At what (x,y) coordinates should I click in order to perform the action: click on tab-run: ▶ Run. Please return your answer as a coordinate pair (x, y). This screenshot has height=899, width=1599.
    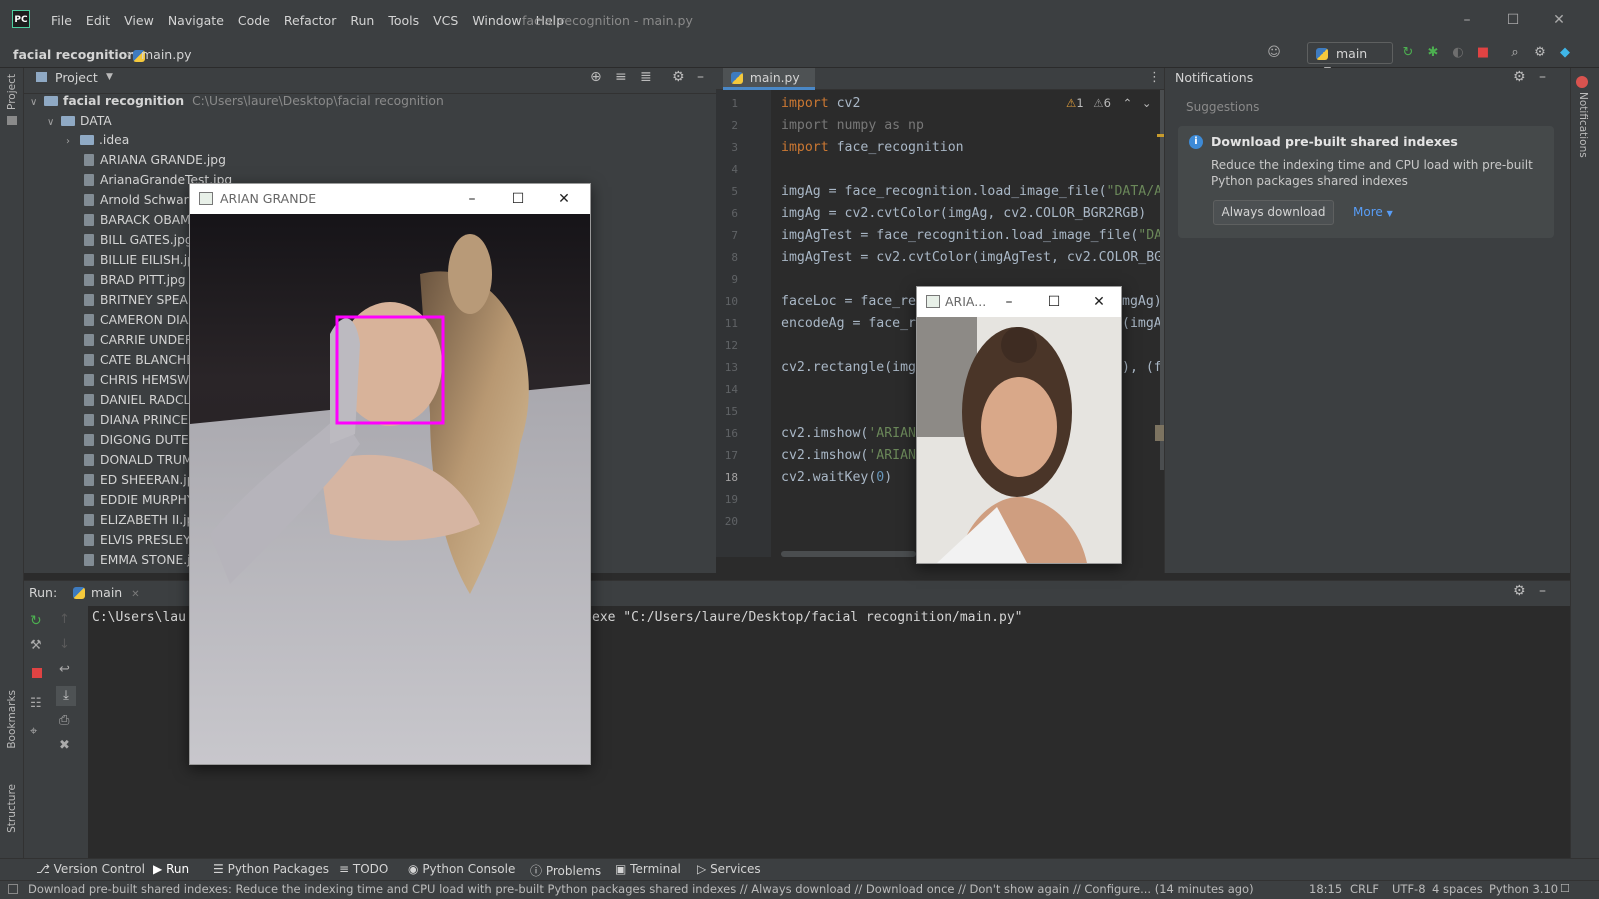
    Looking at the image, I should click on (171, 869).